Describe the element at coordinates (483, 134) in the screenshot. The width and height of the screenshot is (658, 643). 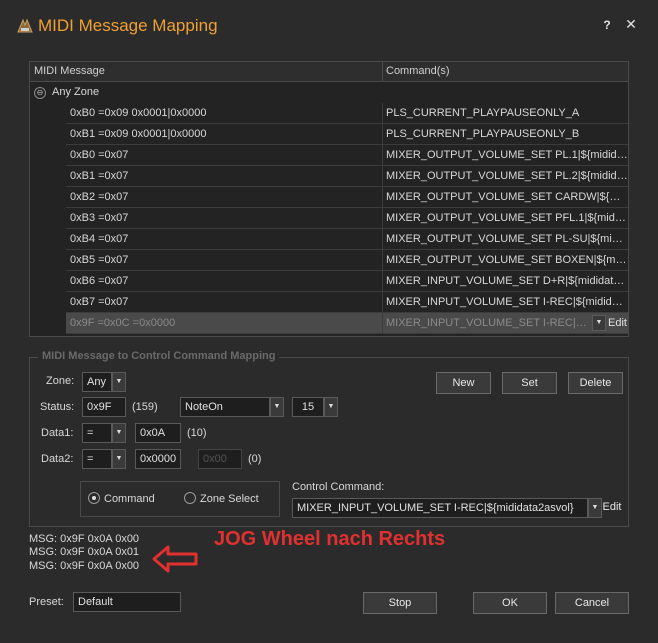
I see `command-cell: PLS_CURRENT_PLAYPAUSEONLY_B` at that location.